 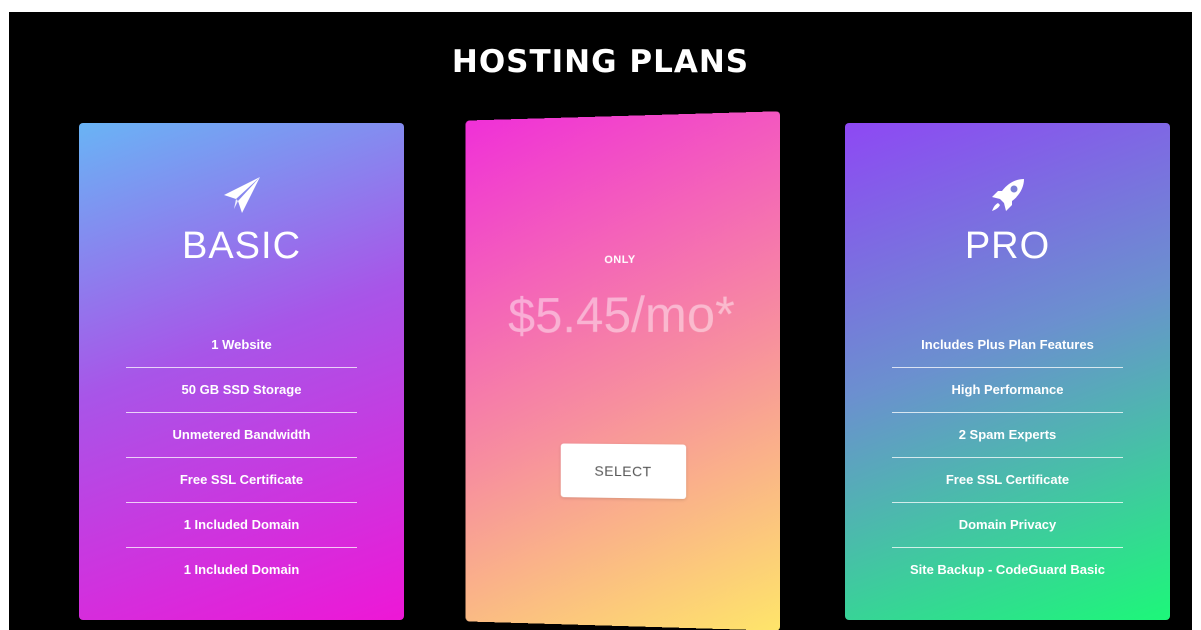 I want to click on price: $5.45/mo*, so click(x=621, y=314).